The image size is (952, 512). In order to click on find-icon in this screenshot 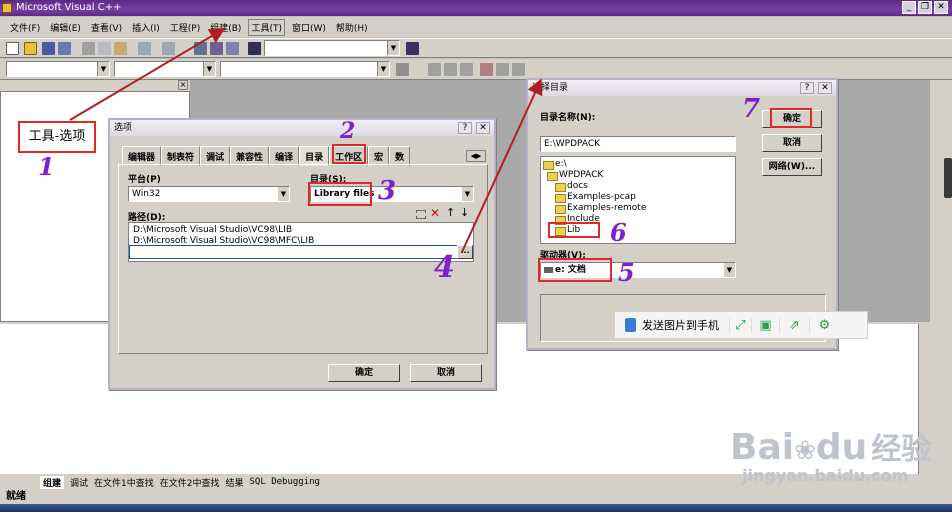, I will do `click(412, 48)`.